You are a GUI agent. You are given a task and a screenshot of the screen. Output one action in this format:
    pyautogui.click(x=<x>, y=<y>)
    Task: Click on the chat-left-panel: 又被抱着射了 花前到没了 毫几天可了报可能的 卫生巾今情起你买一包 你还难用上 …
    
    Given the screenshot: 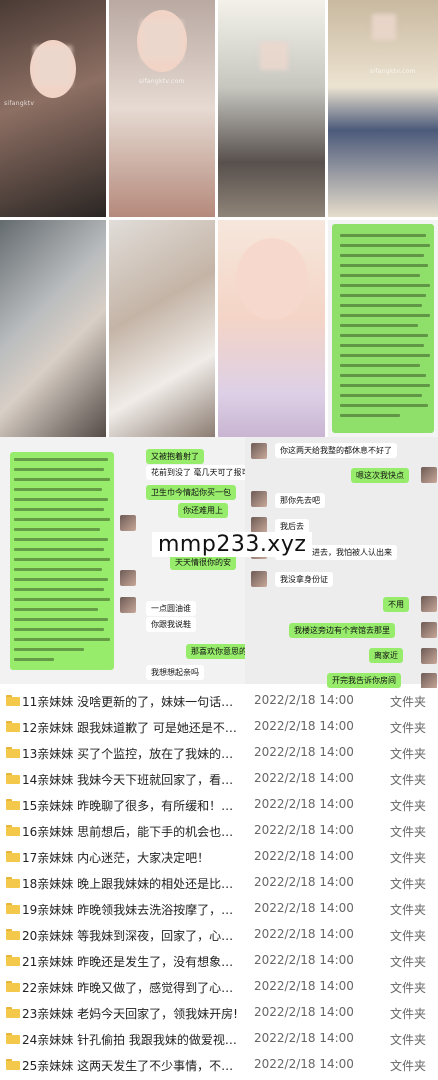 What is the action you would take?
    pyautogui.click(x=135, y=560)
    